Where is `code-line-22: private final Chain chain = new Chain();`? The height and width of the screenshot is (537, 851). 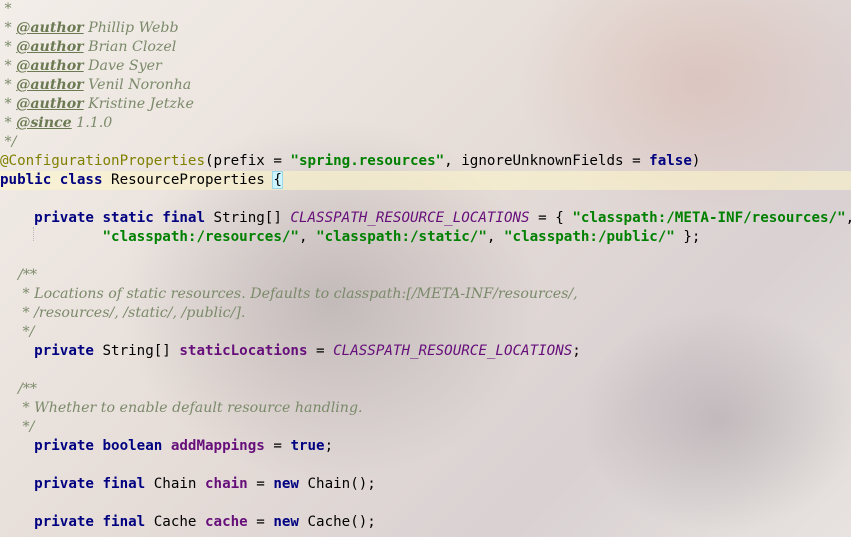
code-line-22: private final Chain chain = new Chain(); is located at coordinates (425, 484).